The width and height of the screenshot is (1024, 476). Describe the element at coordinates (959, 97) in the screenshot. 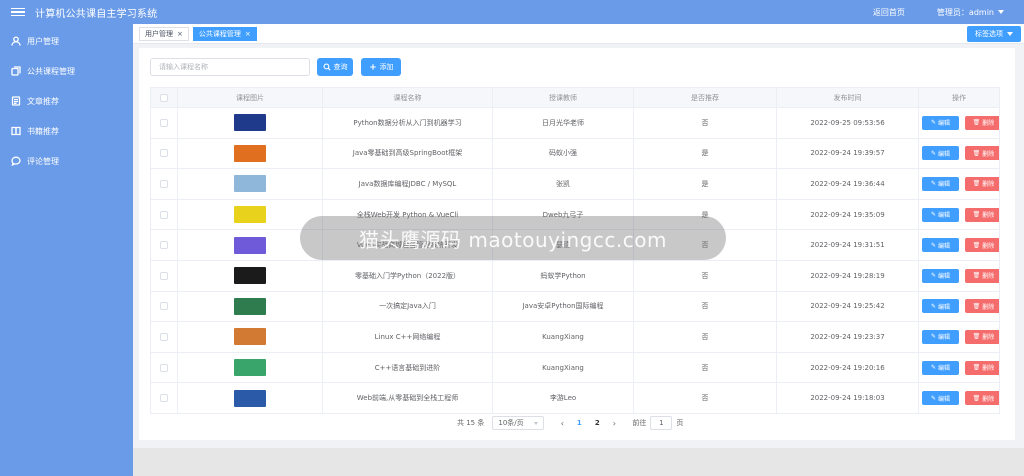

I see `column-header: 操作` at that location.